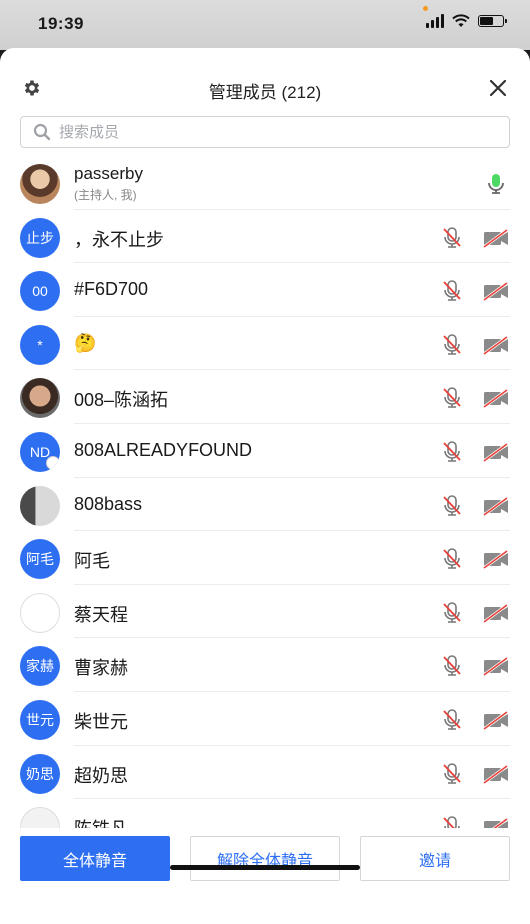 The height and width of the screenshot is (924, 530). Describe the element at coordinates (40, 451) in the screenshot. I see `avatar: ND` at that location.